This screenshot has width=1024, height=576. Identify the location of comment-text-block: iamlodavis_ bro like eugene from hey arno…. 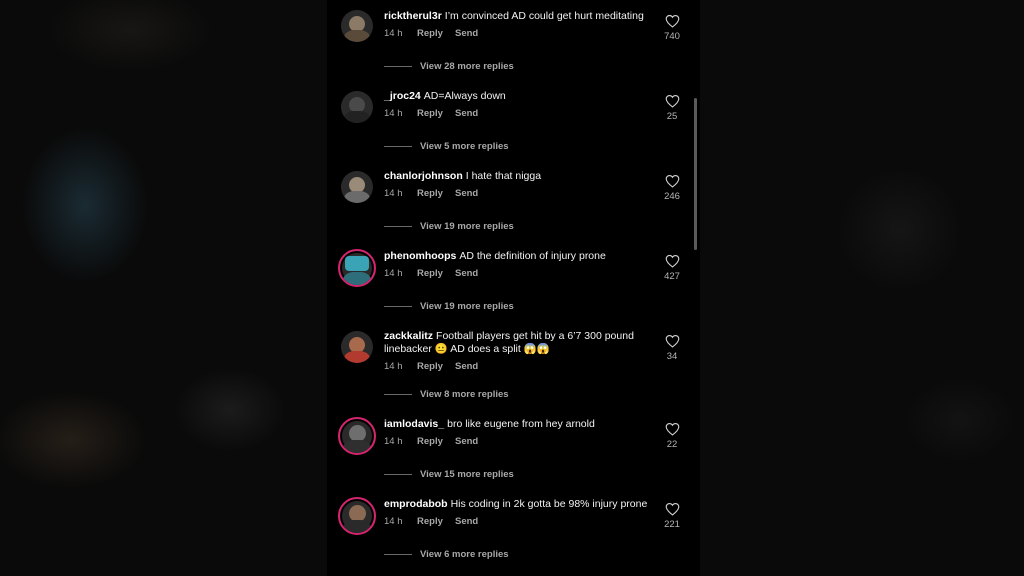
(519, 424).